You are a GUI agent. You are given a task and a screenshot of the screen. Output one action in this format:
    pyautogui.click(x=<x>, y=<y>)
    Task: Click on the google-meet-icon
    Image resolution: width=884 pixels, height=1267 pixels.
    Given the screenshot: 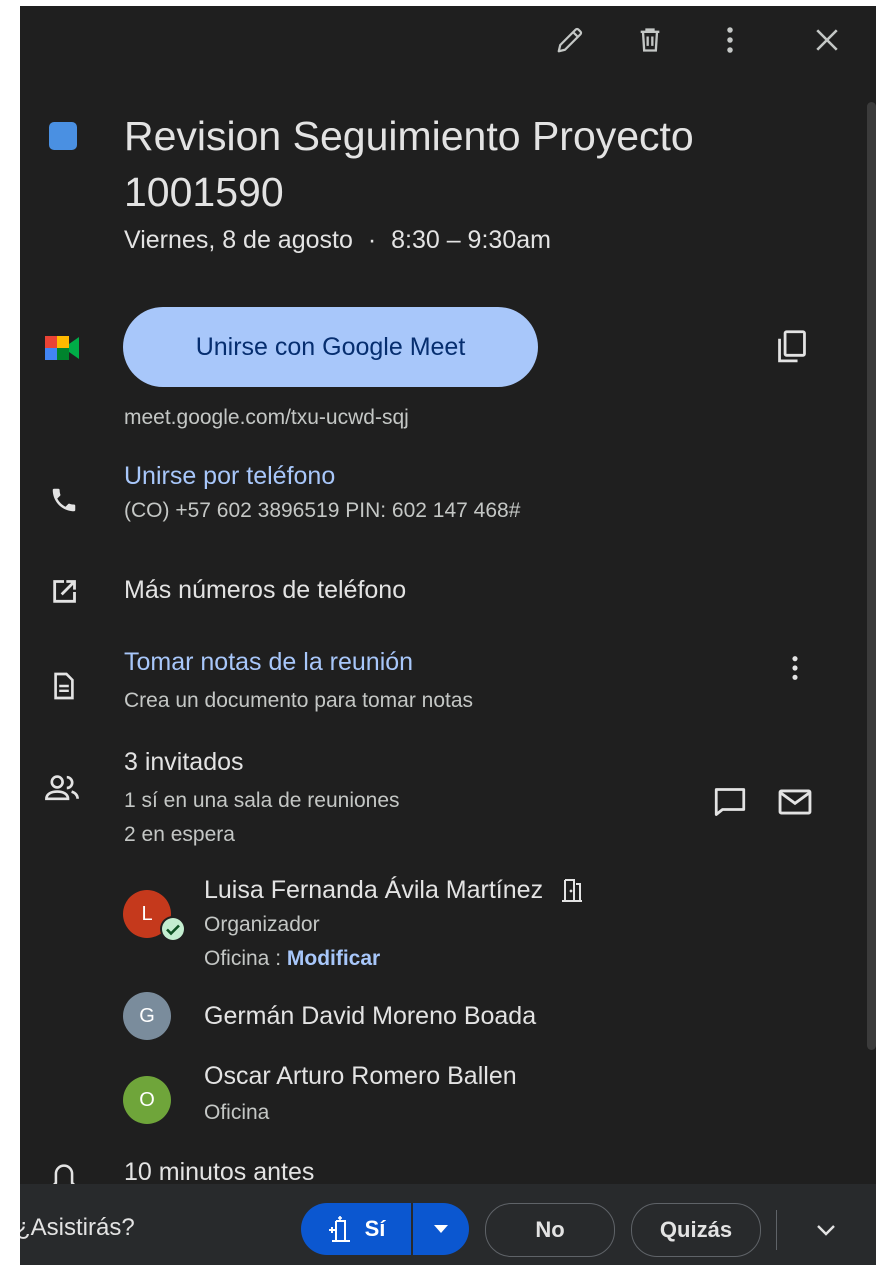 What is the action you would take?
    pyautogui.click(x=62, y=348)
    